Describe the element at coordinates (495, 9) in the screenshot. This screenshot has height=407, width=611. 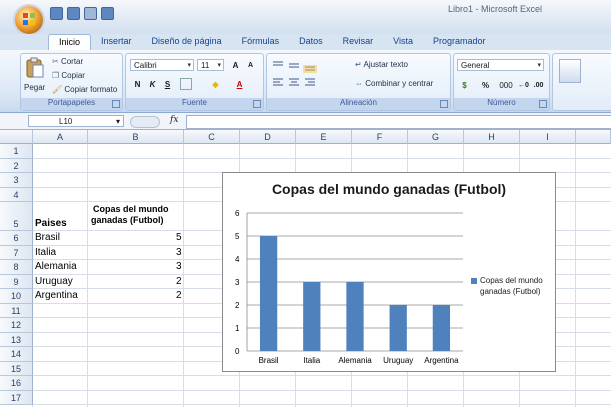
I see `window-title: Libro1 - Microsoft Excel` at that location.